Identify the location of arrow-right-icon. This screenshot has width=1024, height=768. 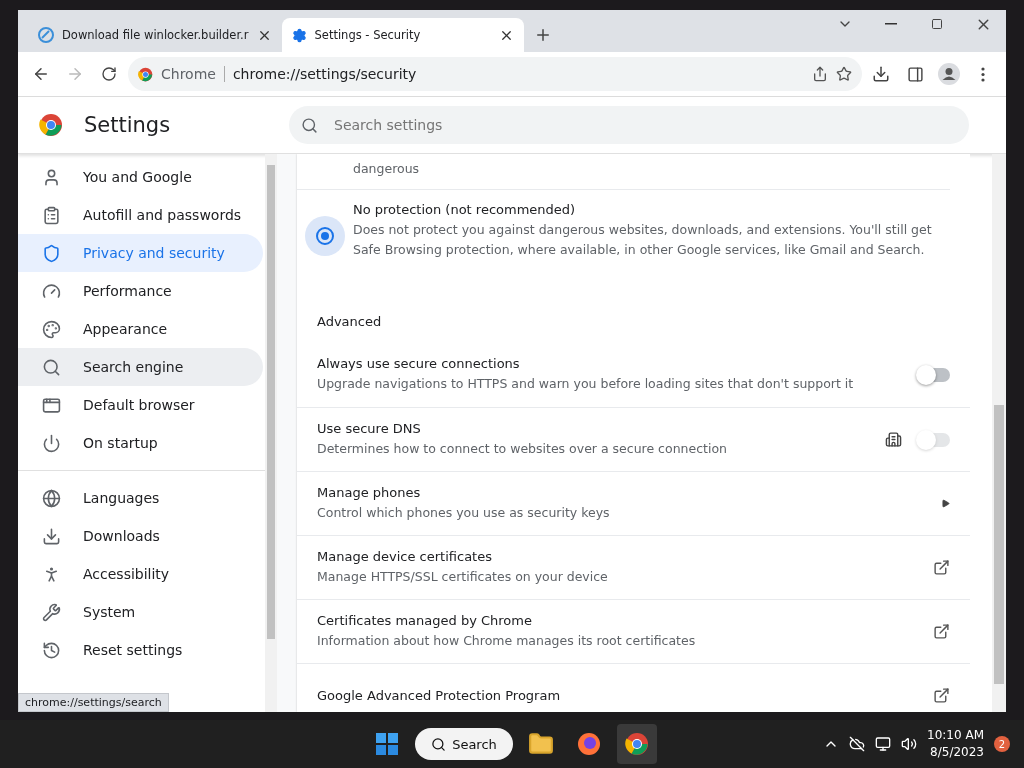
(945, 503).